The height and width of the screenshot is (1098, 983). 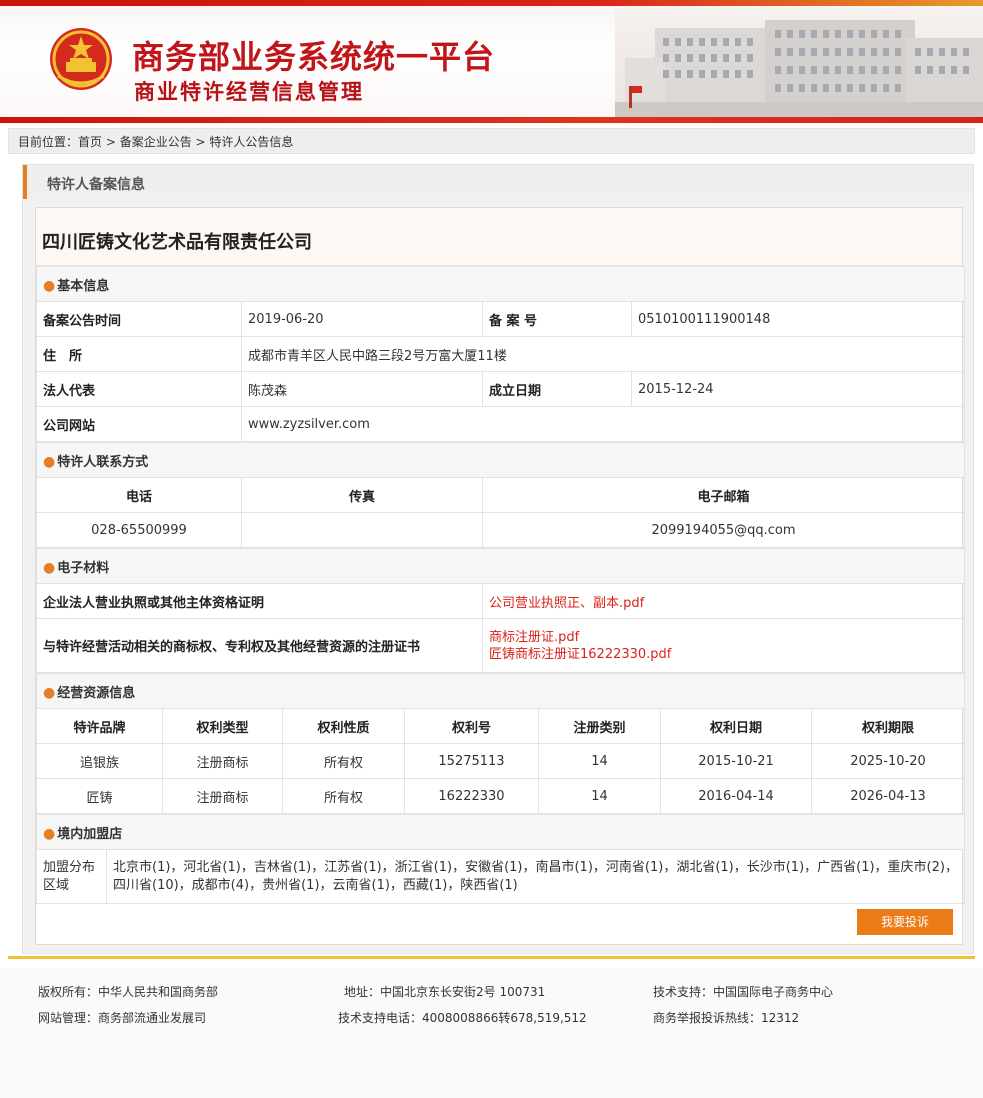 What do you see at coordinates (71, 876) in the screenshot?
I see `store-distribution-label: 加盟分布区域` at bounding box center [71, 876].